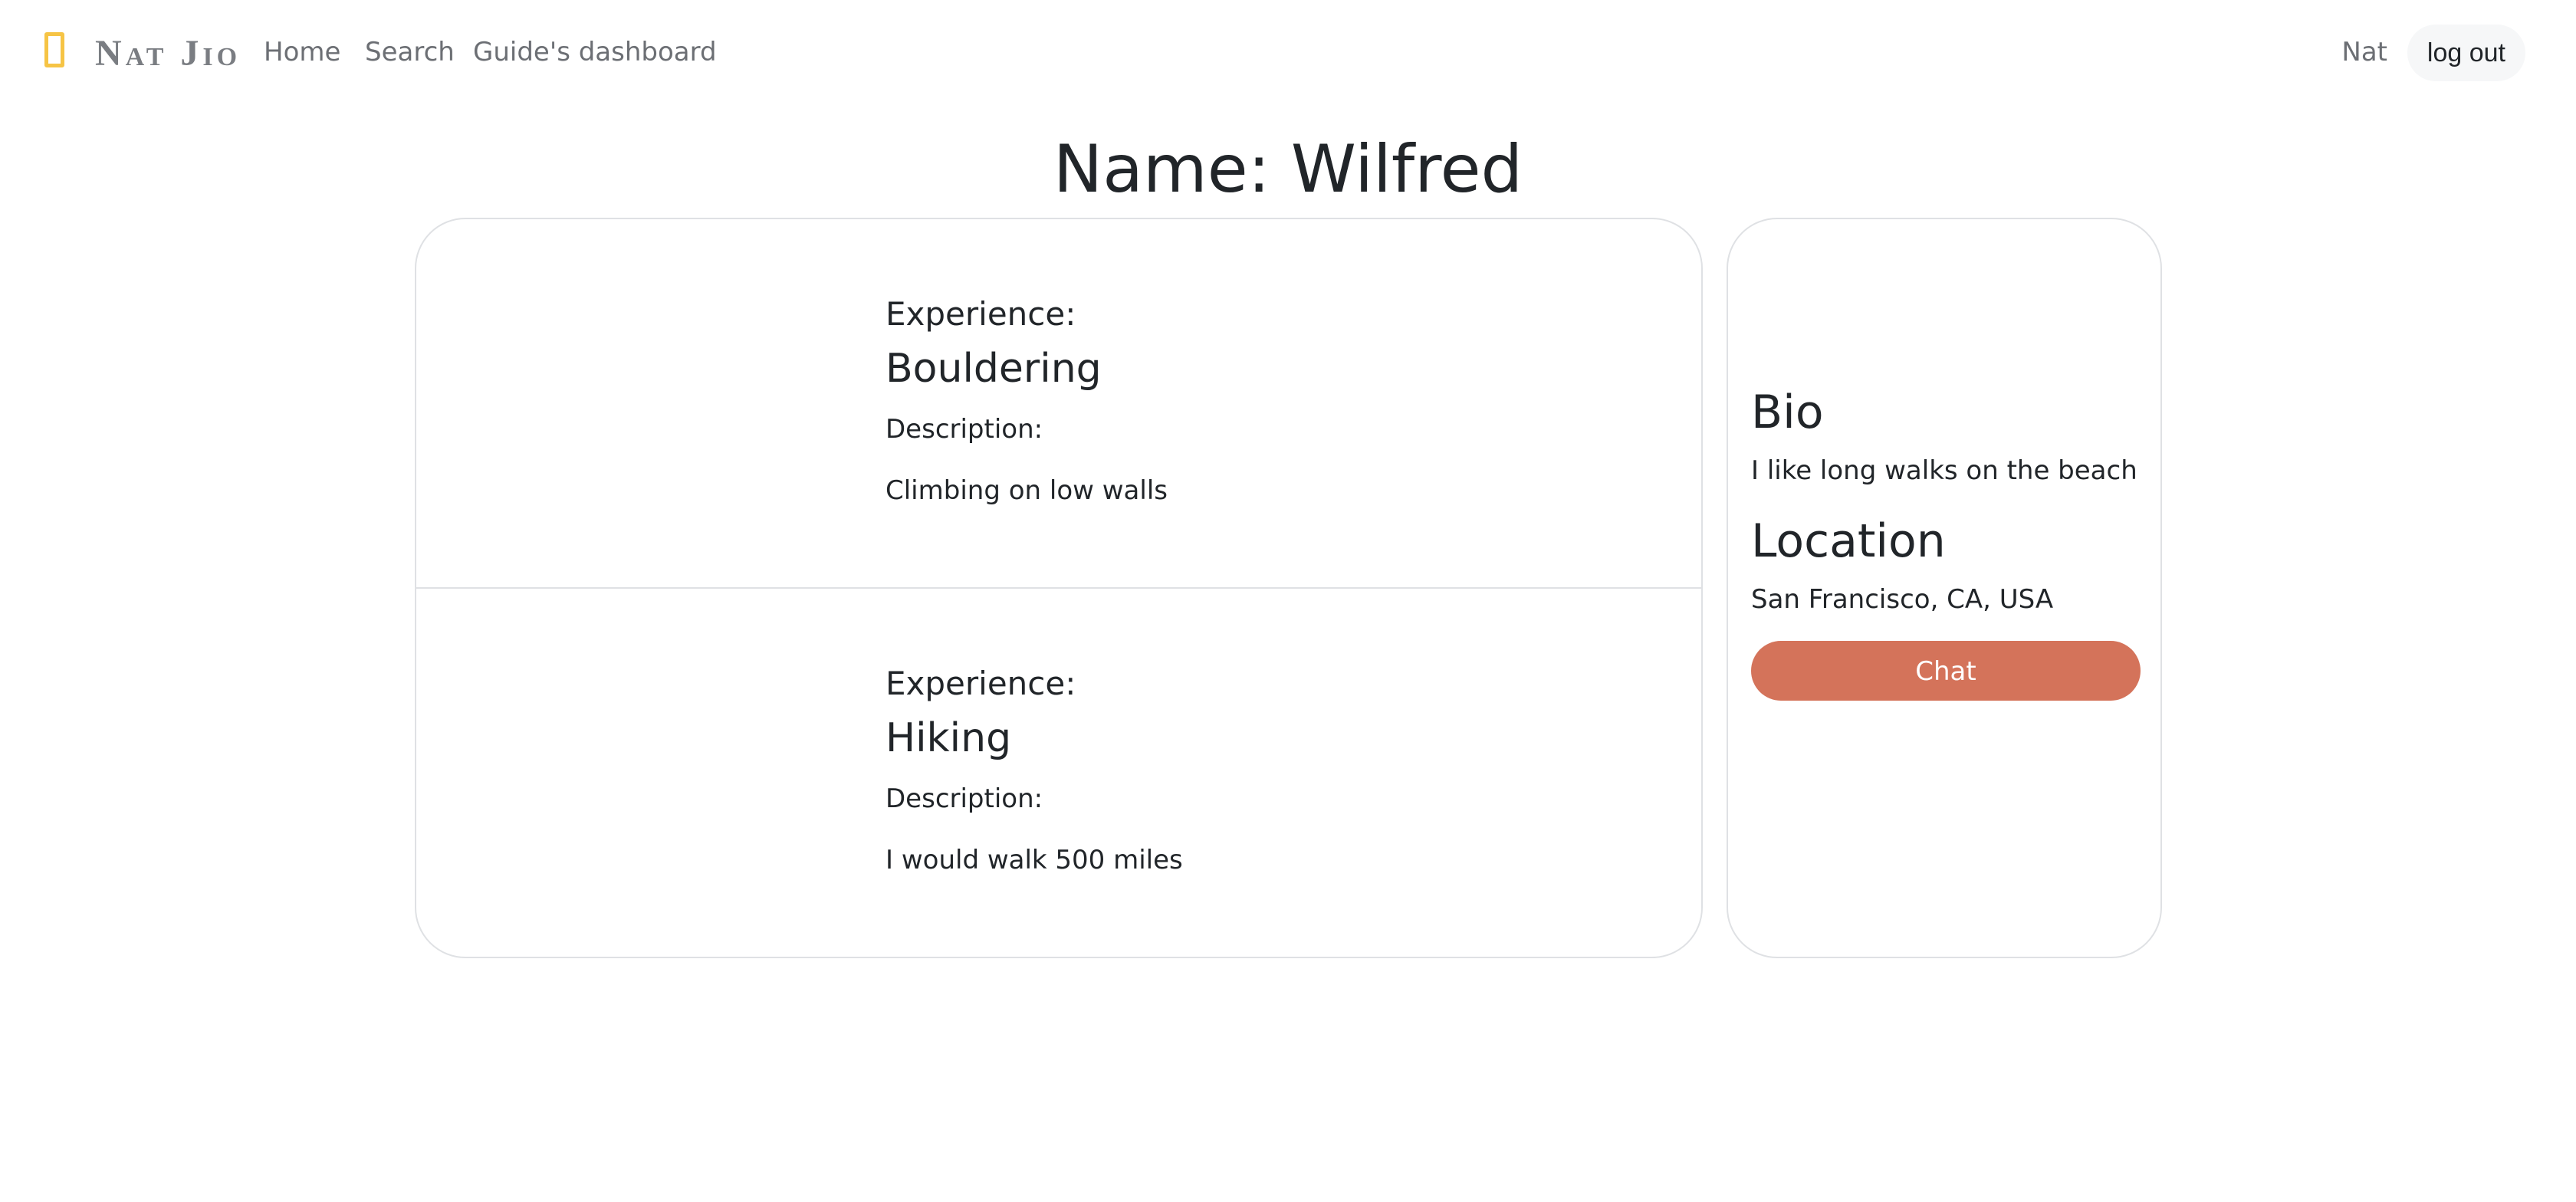 The image size is (2576, 1202). Describe the element at coordinates (1946, 671) in the screenshot. I see `chat-button: Chat` at that location.